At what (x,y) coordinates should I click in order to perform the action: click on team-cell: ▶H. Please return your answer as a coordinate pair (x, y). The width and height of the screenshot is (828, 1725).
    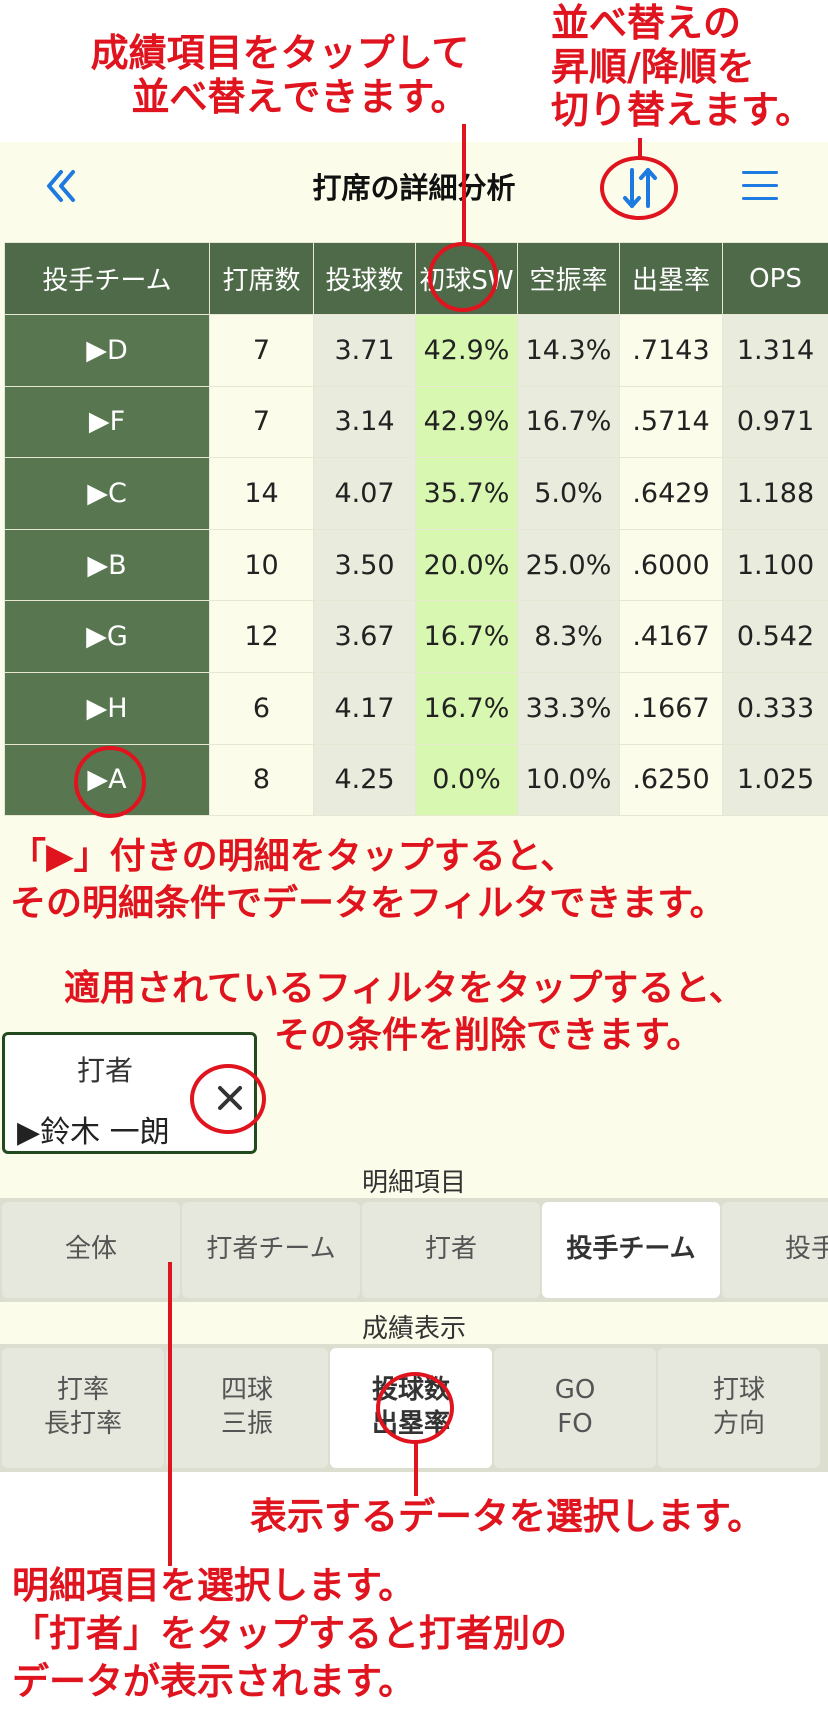
    Looking at the image, I should click on (107, 708).